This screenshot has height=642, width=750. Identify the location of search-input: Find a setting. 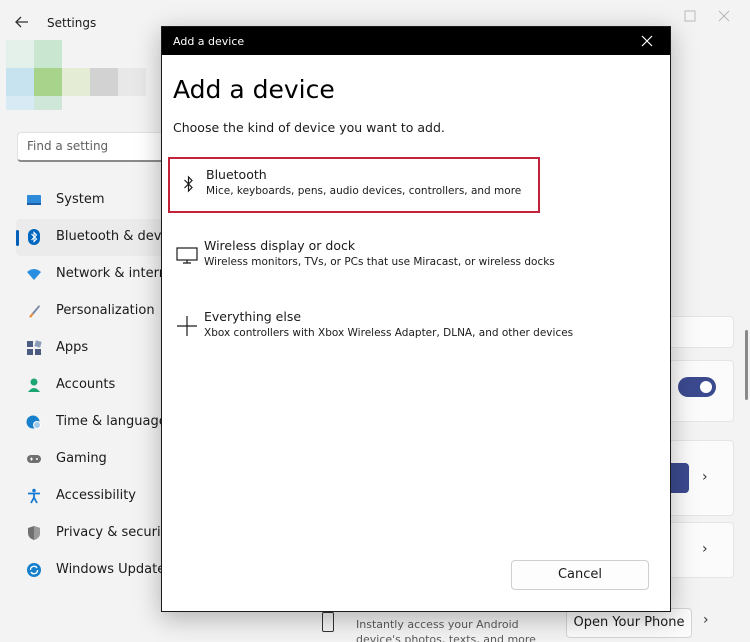
(92, 147).